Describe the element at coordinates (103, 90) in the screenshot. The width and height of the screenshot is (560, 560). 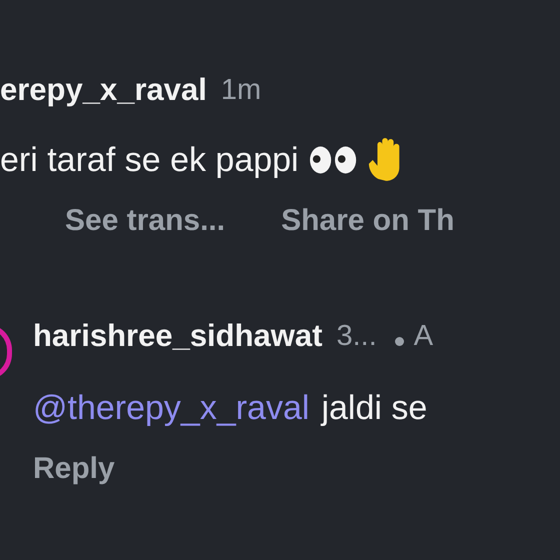
I see `username: erepy_x_raval` at that location.